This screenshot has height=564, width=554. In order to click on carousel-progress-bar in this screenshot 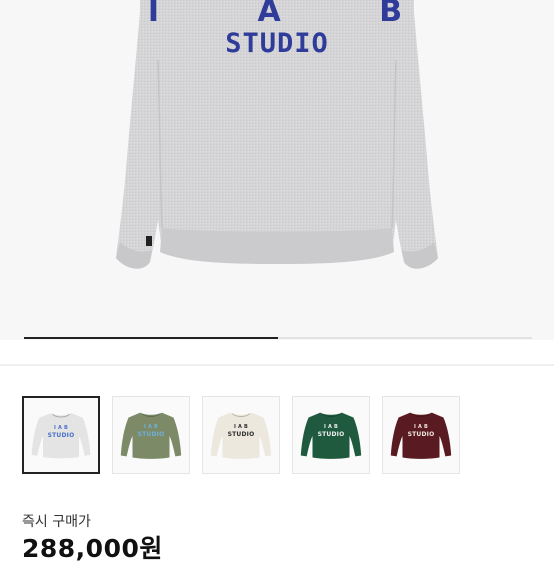, I will do `click(278, 338)`.